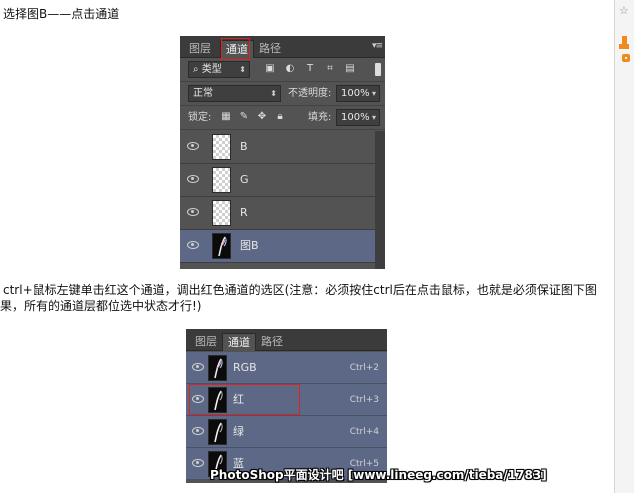 This screenshot has width=634, height=493. What do you see at coordinates (380, 200) in the screenshot?
I see `layer-scrollbar` at bounding box center [380, 200].